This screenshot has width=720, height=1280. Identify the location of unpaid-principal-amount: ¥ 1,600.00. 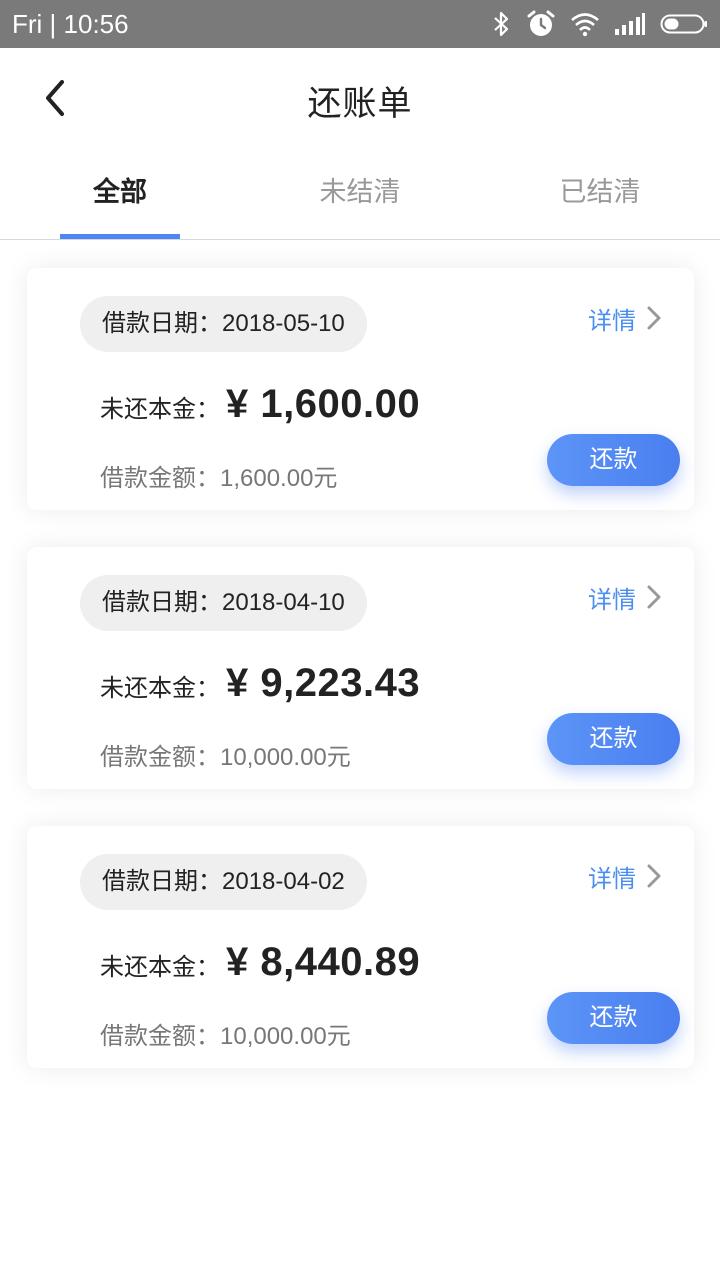
(323, 404).